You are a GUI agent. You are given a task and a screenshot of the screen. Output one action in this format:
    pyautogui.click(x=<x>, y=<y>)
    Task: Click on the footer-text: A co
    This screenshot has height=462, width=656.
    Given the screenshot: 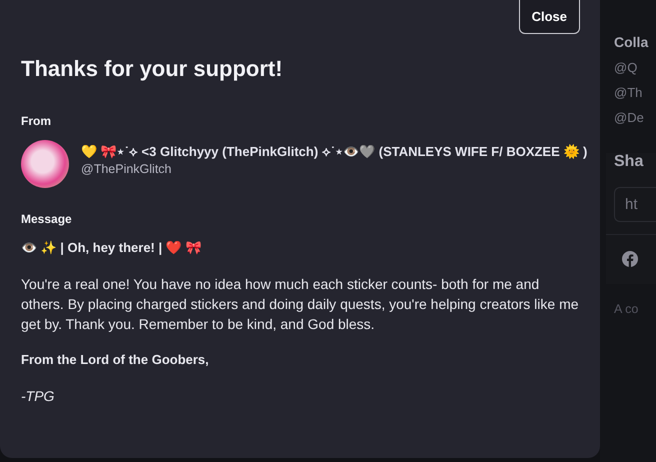 What is the action you would take?
    pyautogui.click(x=627, y=309)
    